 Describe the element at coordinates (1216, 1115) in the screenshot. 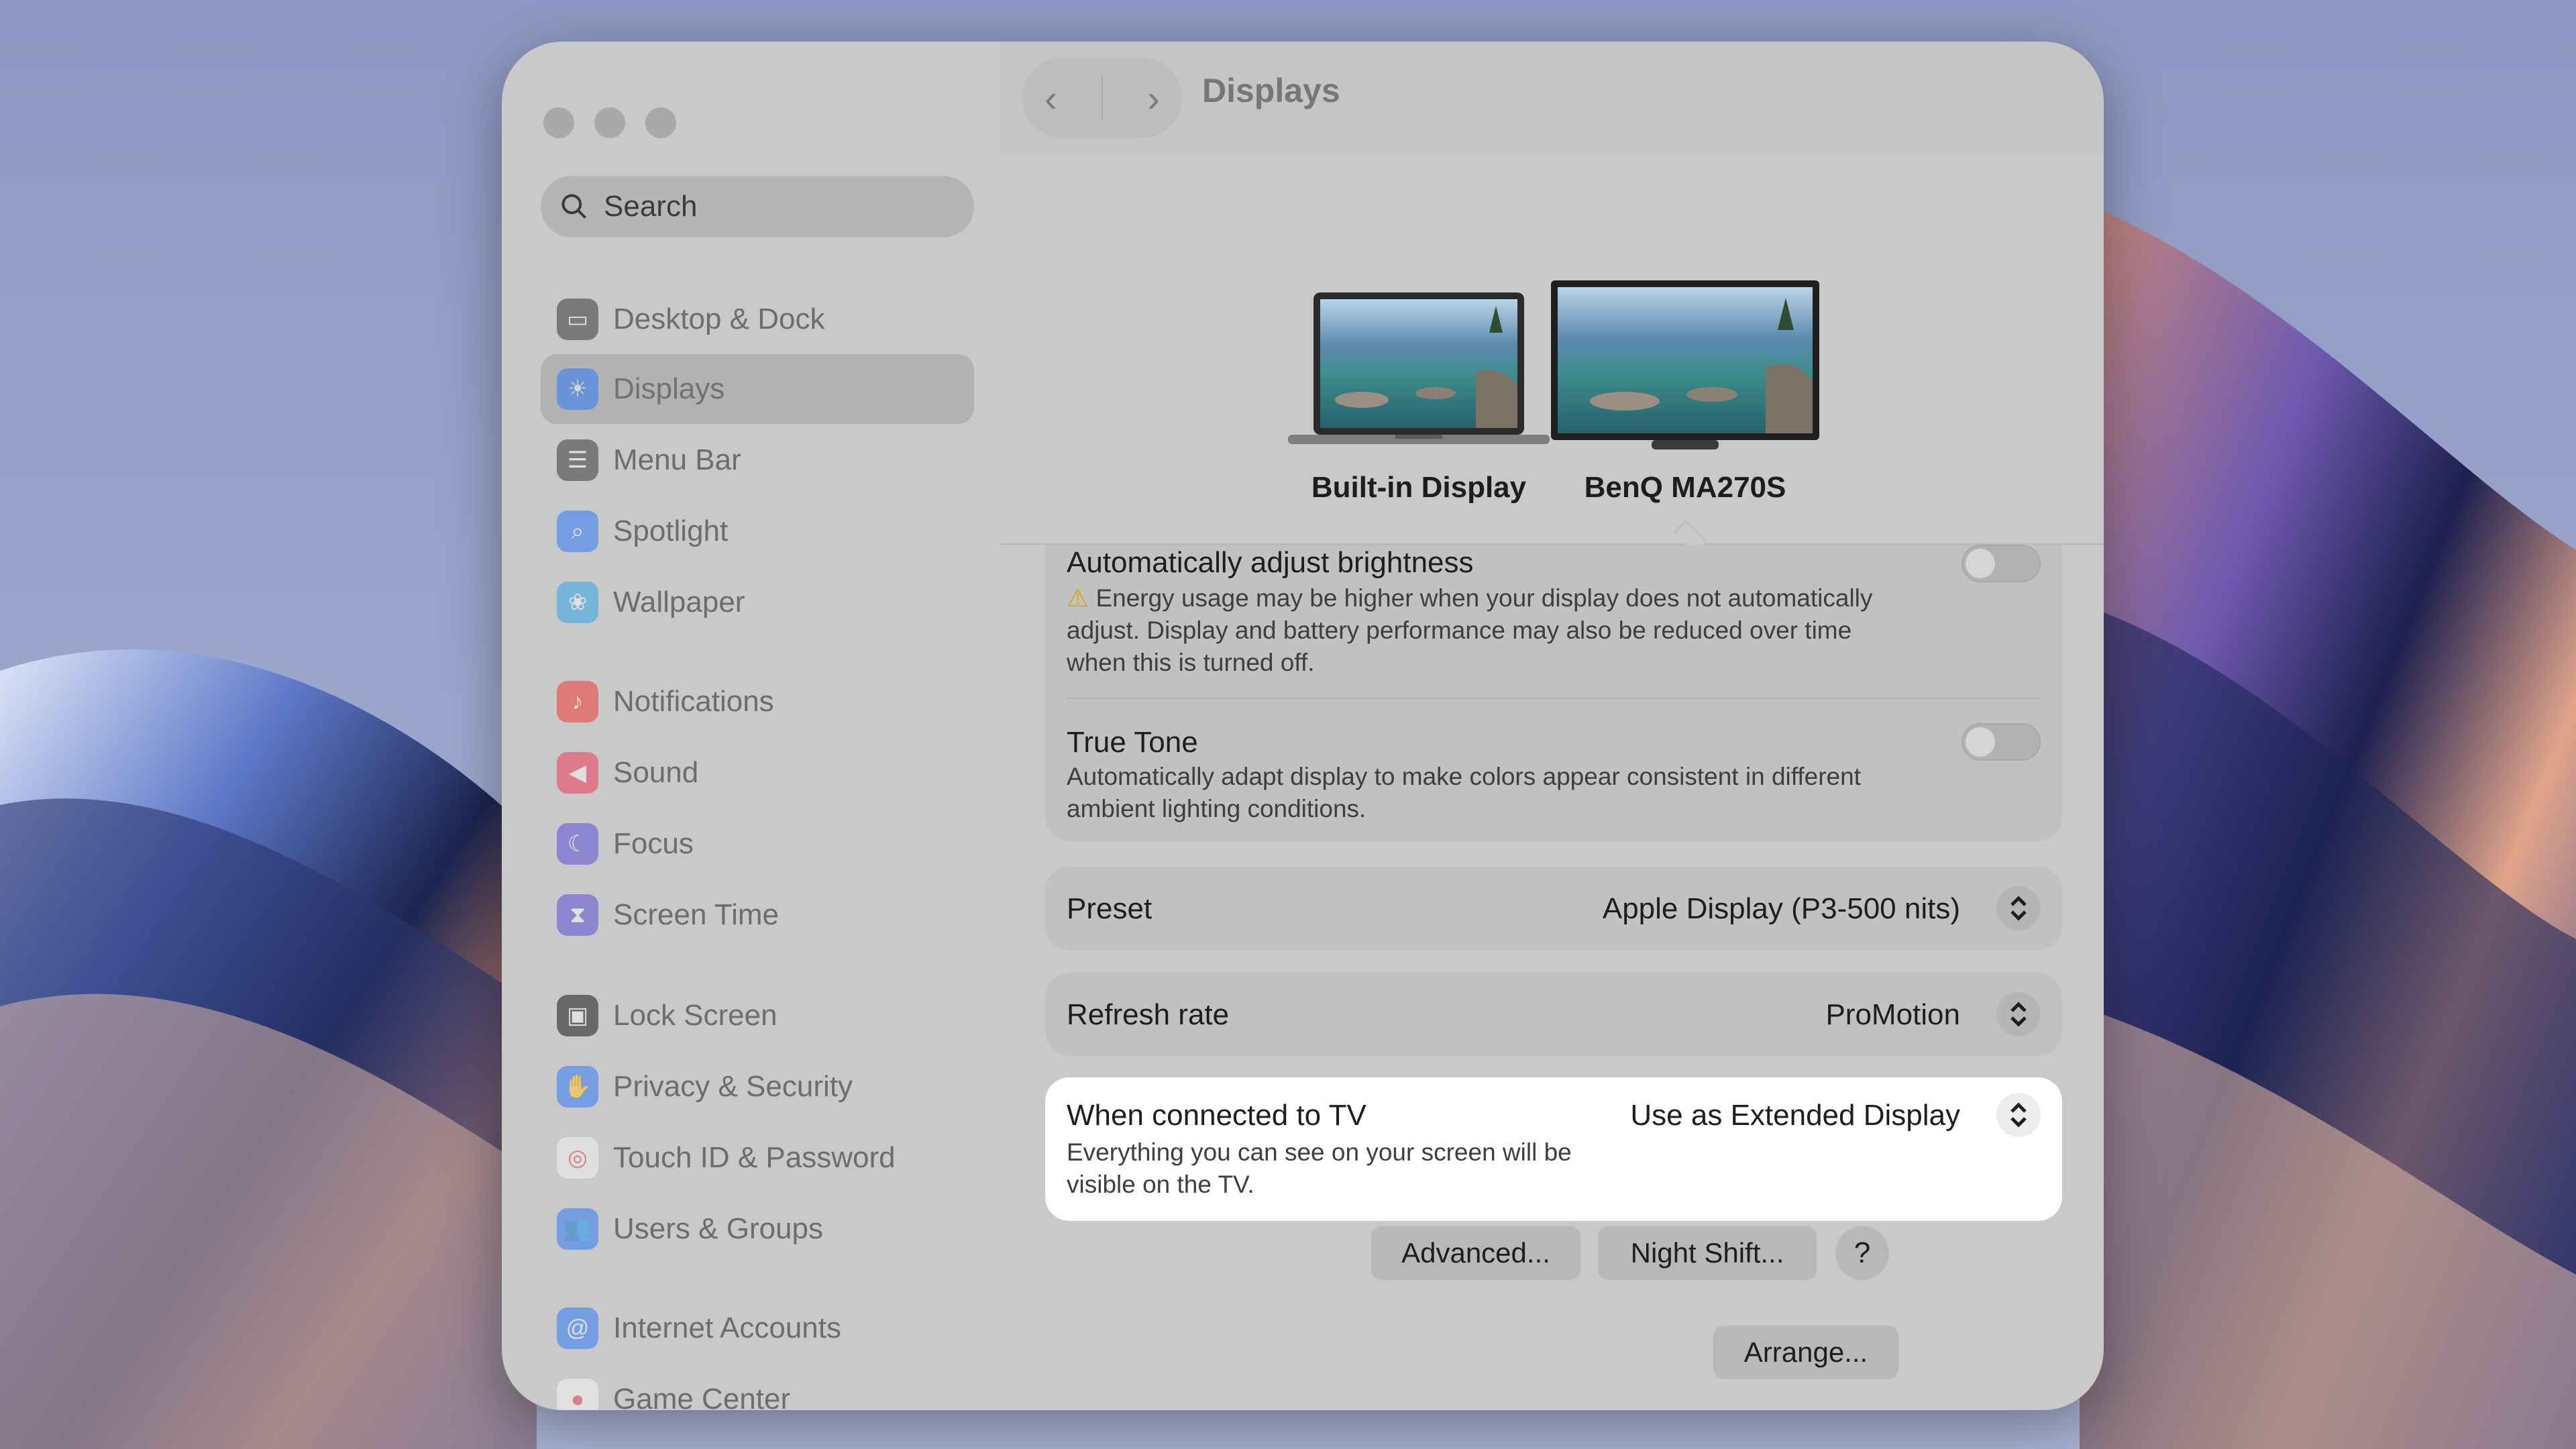

I see `tv-label: When connected to TV` at that location.